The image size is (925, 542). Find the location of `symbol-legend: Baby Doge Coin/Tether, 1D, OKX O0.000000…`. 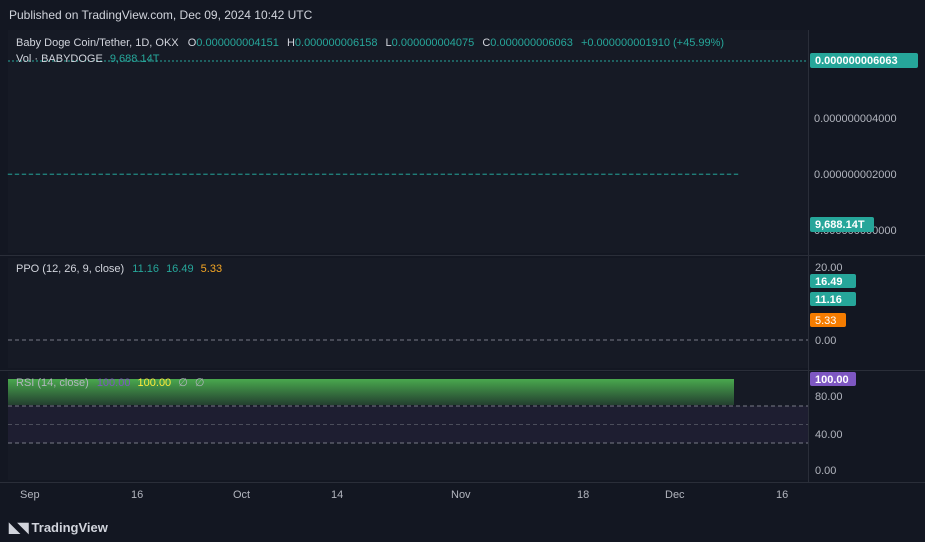

symbol-legend: Baby Doge Coin/Tether, 1D, OKX O0.000000… is located at coordinates (370, 43).